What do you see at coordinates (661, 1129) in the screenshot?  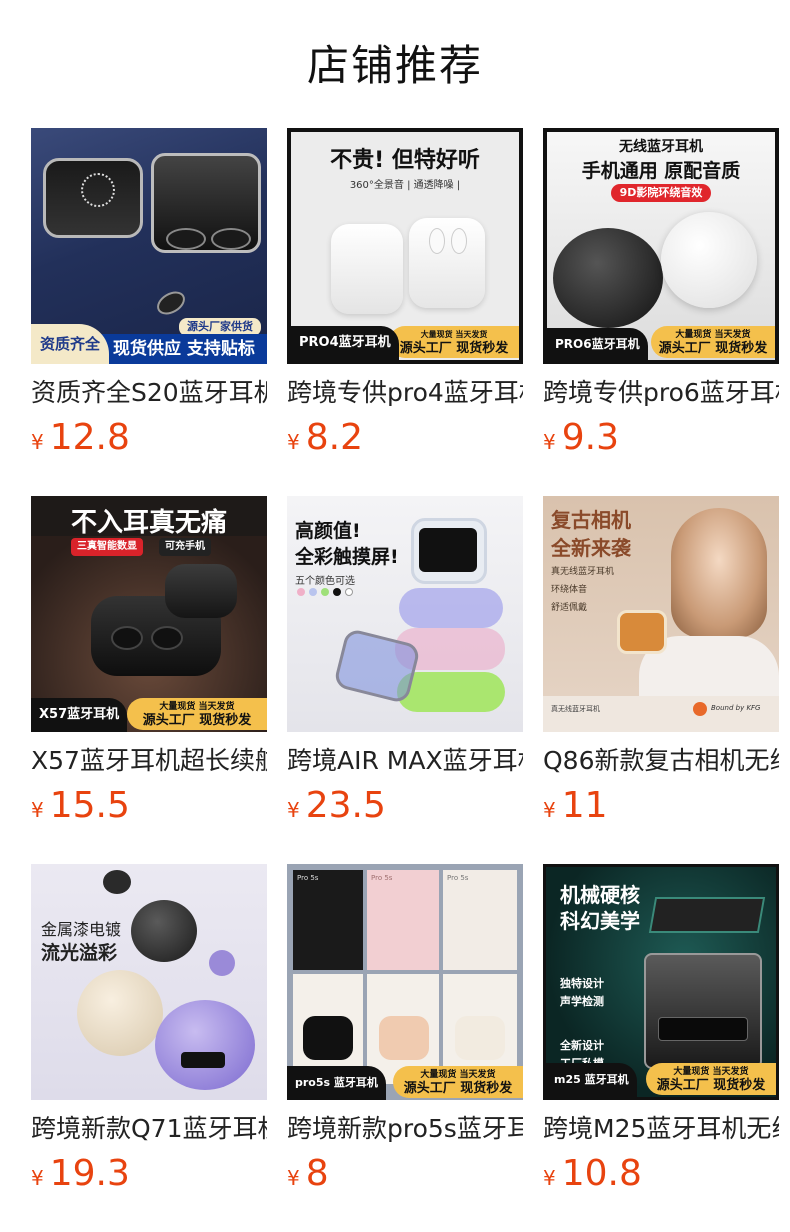 I see `product-name: 跨境M25蓝牙耳机无线` at bounding box center [661, 1129].